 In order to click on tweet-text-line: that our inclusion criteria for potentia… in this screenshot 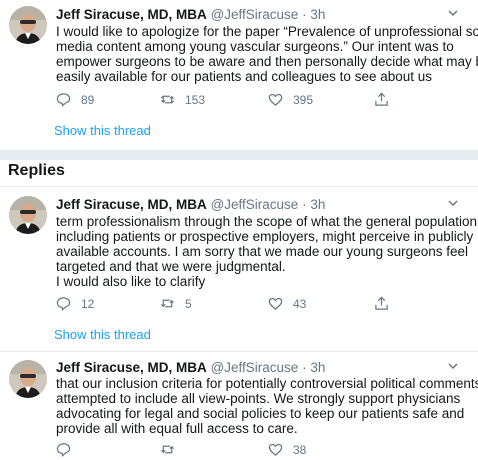, I will do `click(267, 383)`.